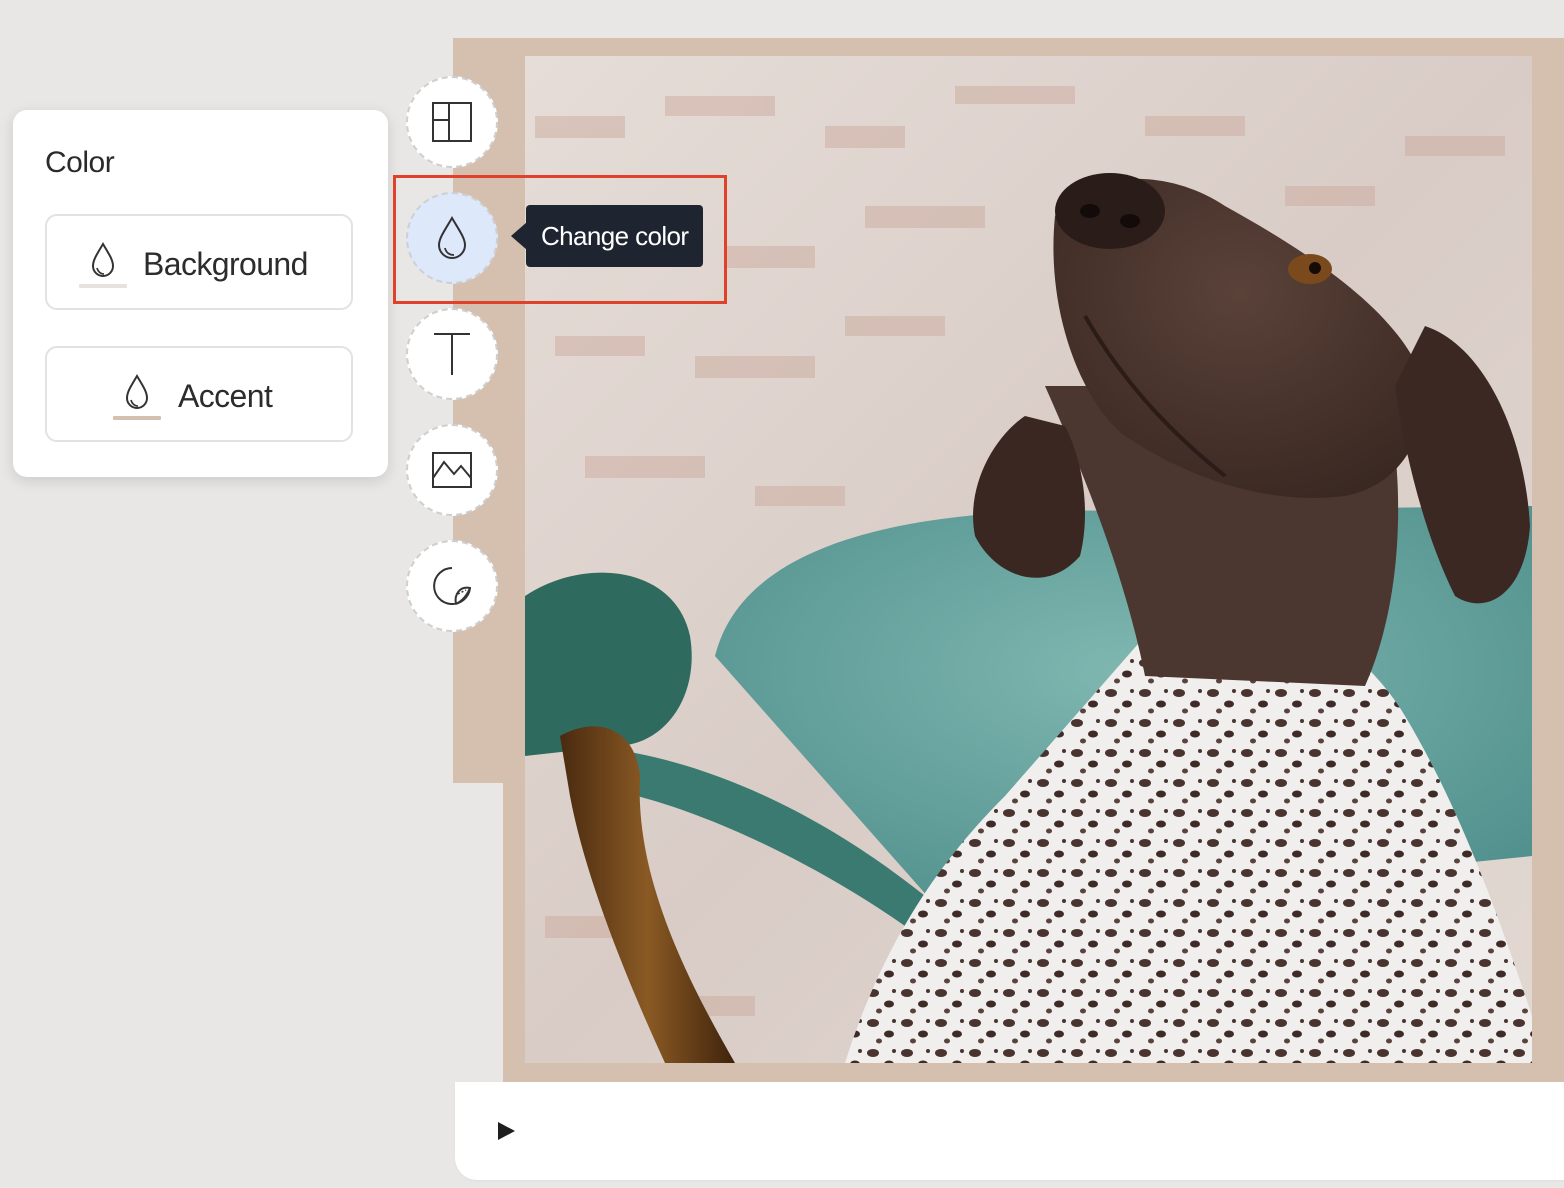  What do you see at coordinates (103, 286) in the screenshot?
I see `background-swatch` at bounding box center [103, 286].